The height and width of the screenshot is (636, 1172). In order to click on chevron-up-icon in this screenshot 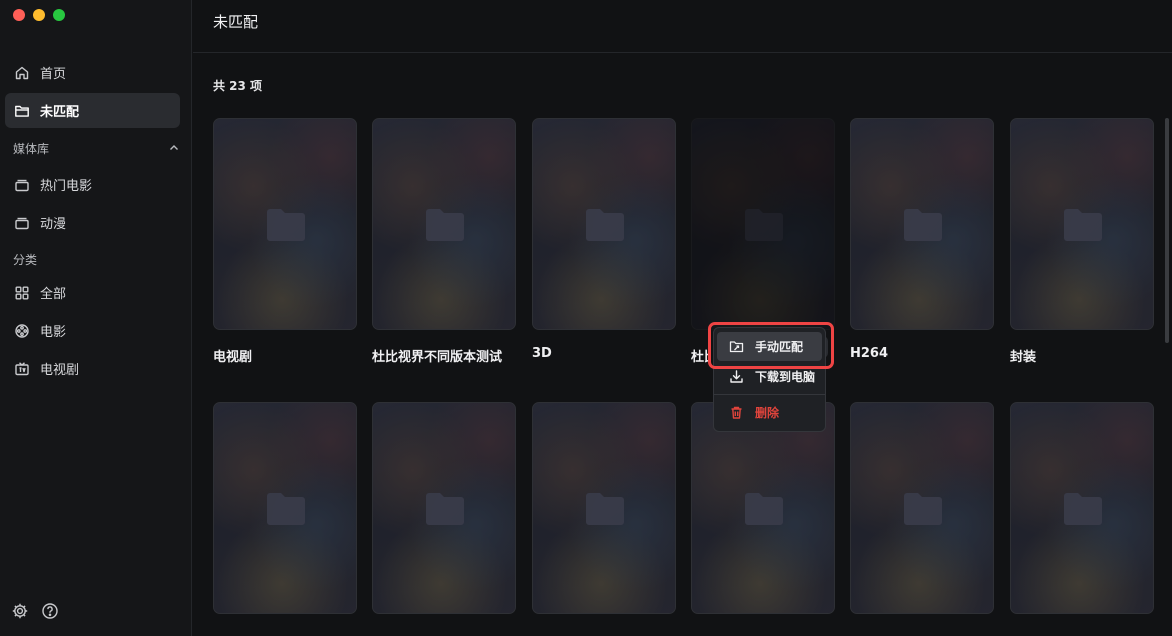, I will do `click(174, 148)`.